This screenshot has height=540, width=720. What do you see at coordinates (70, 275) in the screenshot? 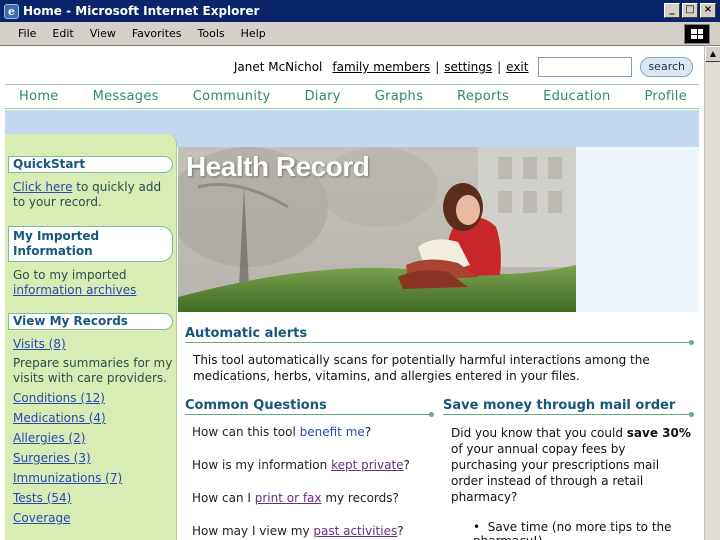
I see `imported-desc: Go to my imported` at bounding box center [70, 275].